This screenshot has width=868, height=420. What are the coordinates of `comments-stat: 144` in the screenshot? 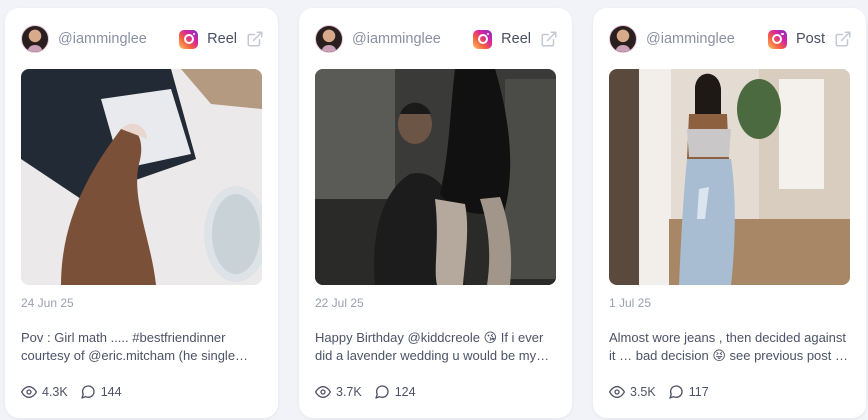 It's located at (101, 392).